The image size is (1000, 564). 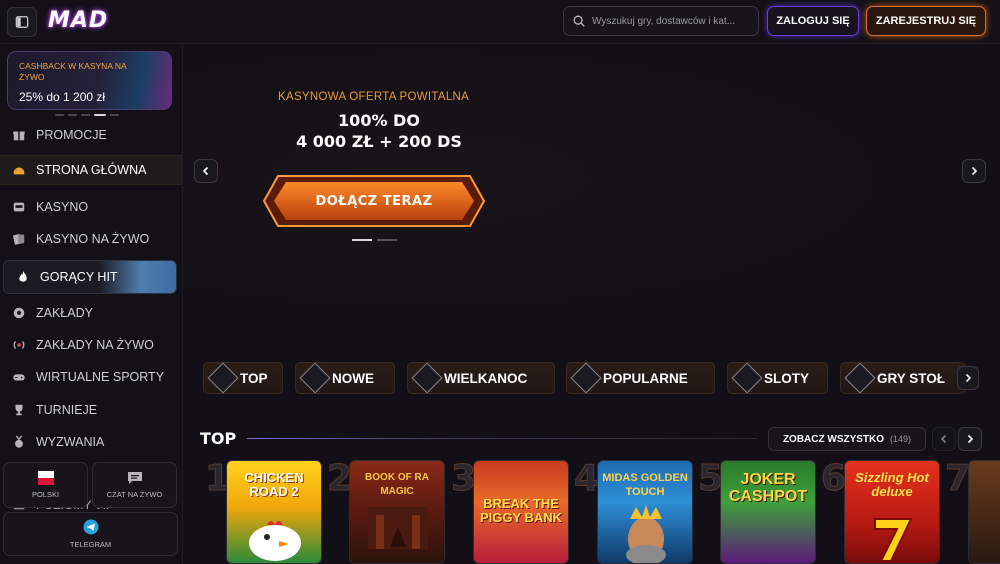 I want to click on live-casino-icon, so click(x=19, y=239).